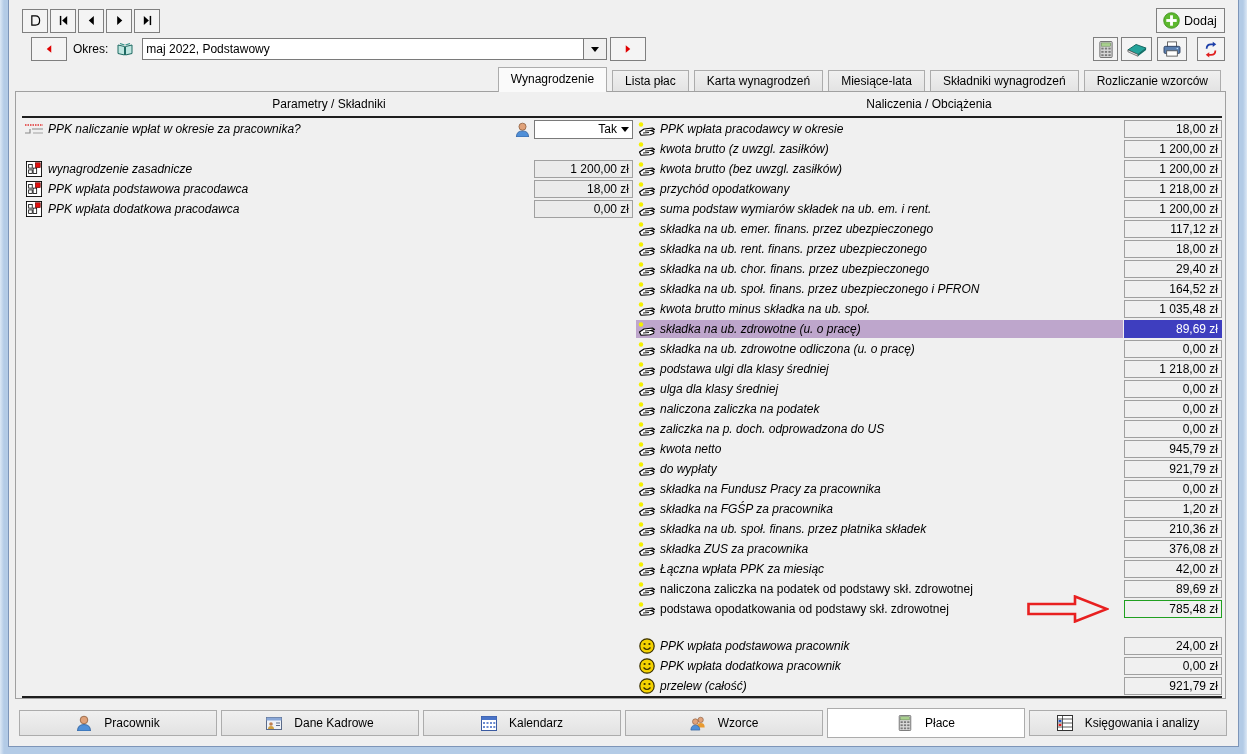 The image size is (1247, 754). I want to click on refresh-icon, so click(1211, 49).